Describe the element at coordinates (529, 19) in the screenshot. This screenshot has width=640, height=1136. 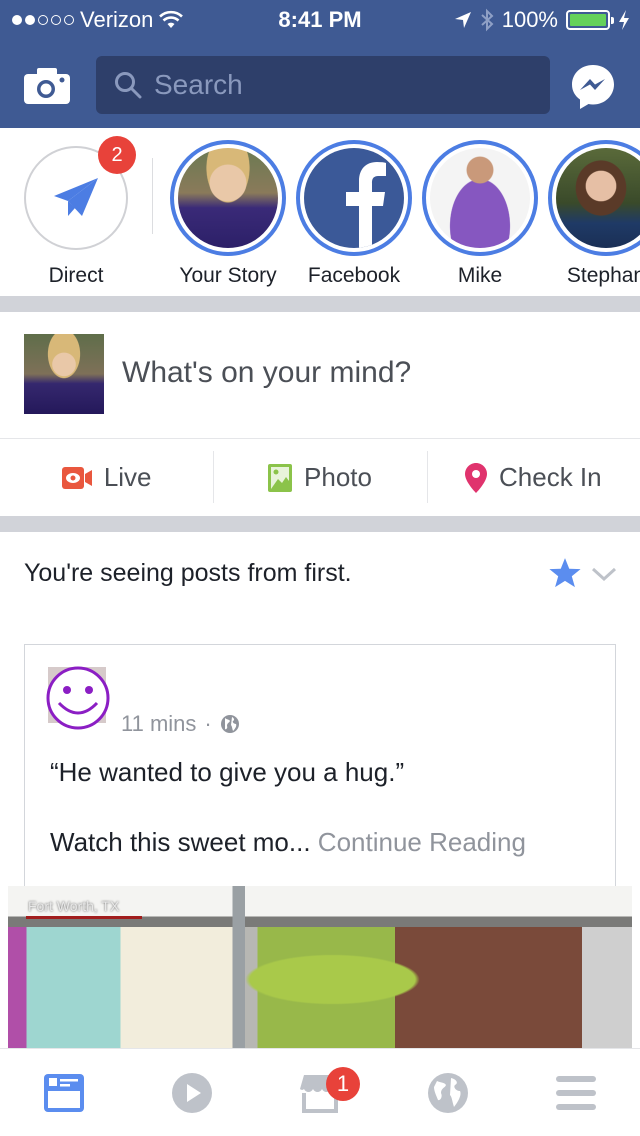
I see `battery-percent: 100%` at that location.